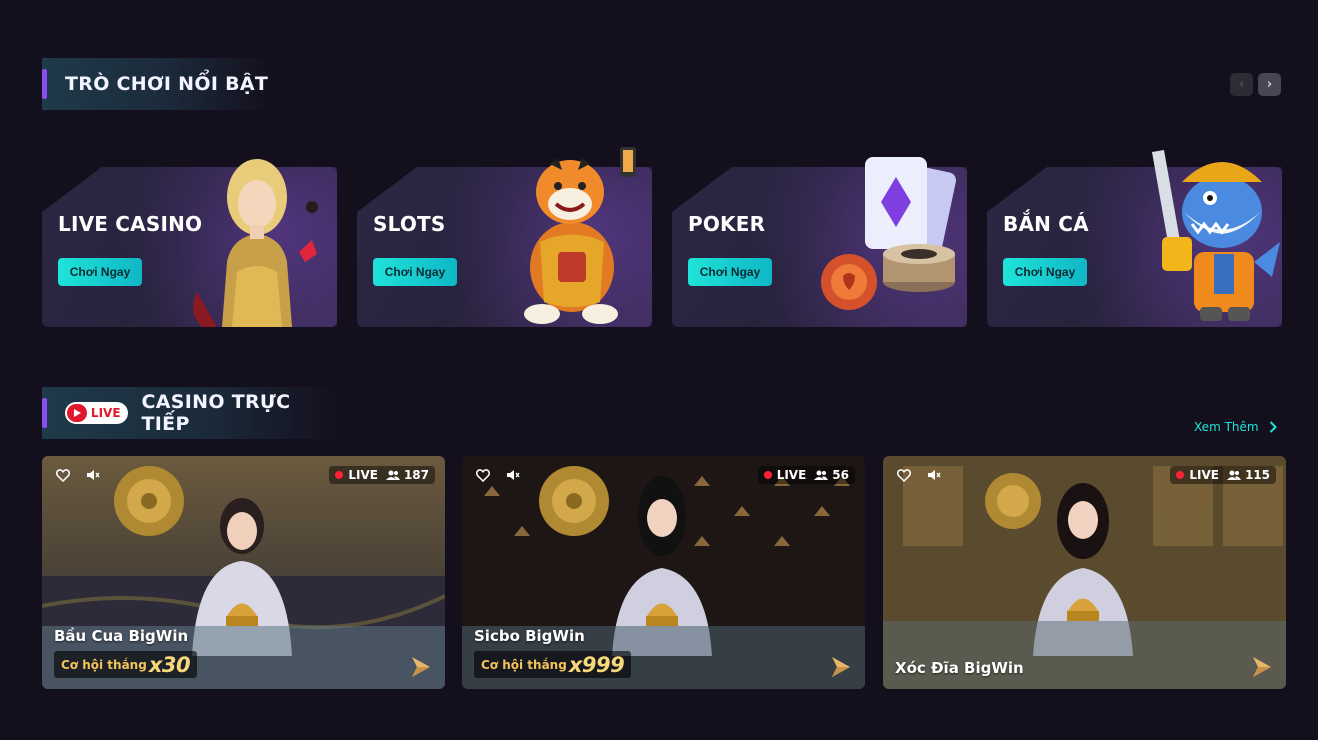 This screenshot has width=1318, height=740. I want to click on viewer-count: 187, so click(407, 475).